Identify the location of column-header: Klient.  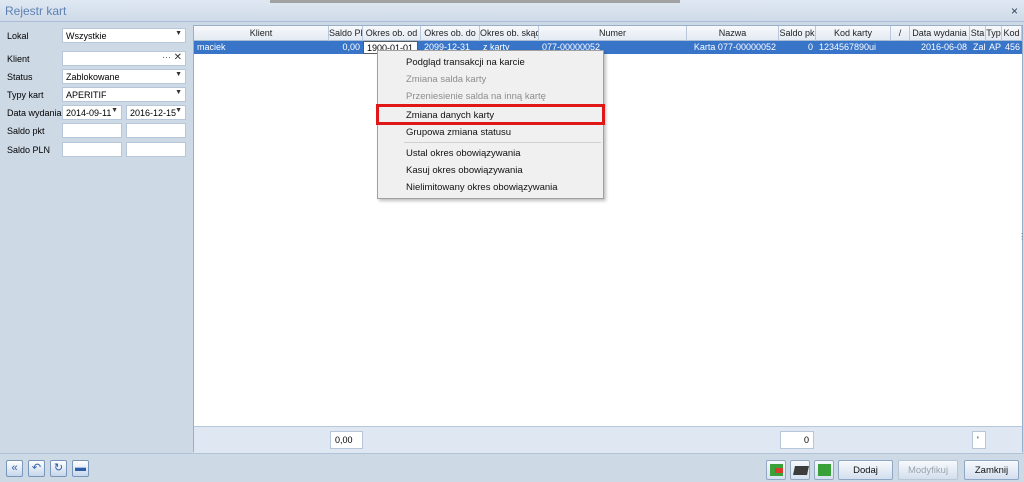
(261, 33).